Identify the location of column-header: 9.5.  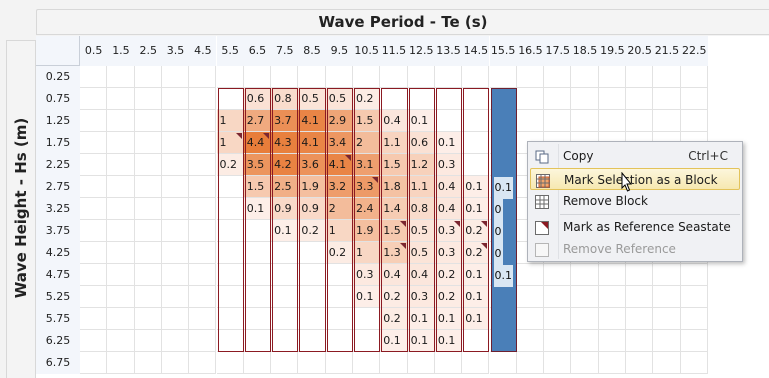
(339, 51).